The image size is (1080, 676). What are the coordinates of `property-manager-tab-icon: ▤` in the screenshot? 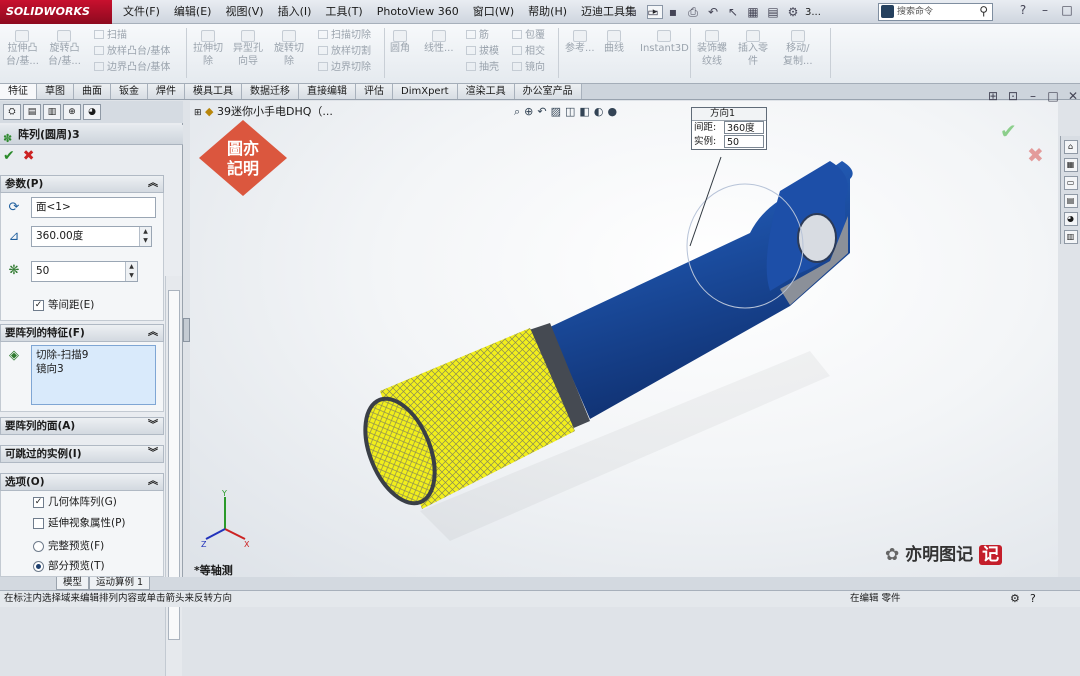 It's located at (32, 112).